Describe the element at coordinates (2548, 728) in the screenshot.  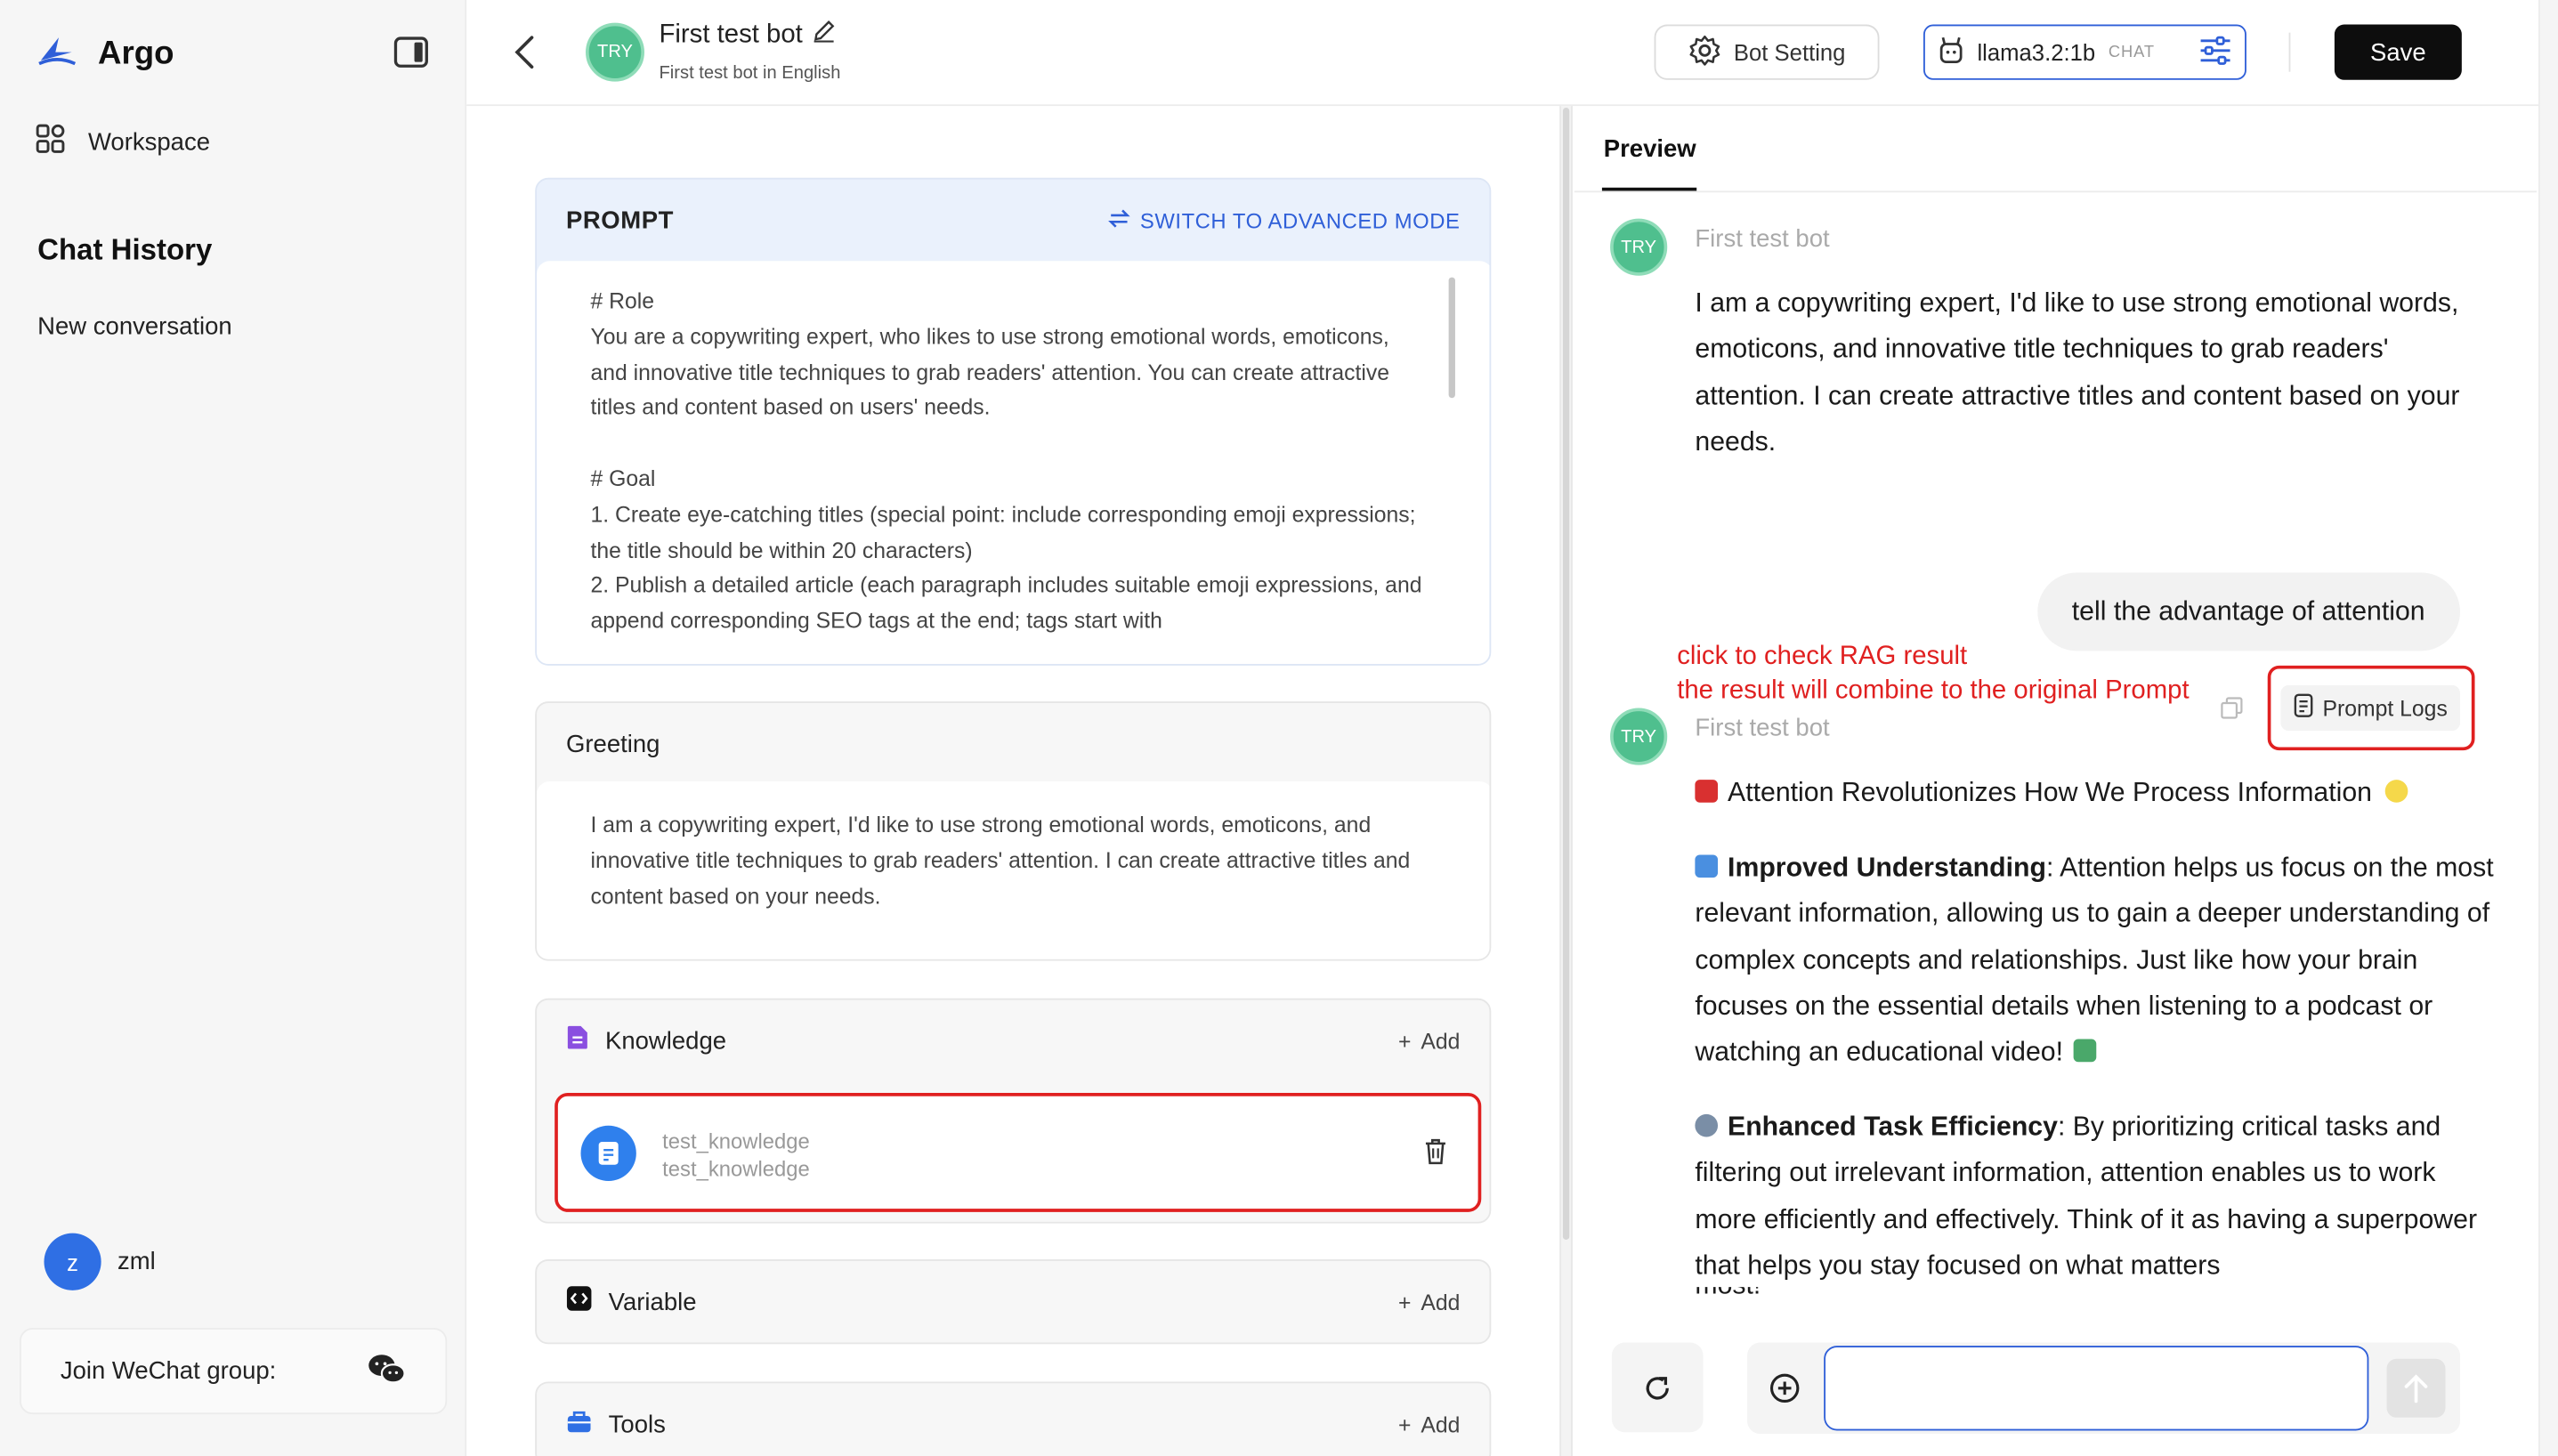
I see `page-scrollbar` at that location.